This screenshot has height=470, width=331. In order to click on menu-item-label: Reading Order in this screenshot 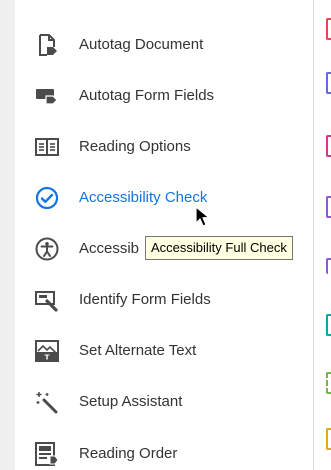, I will do `click(128, 453)`.